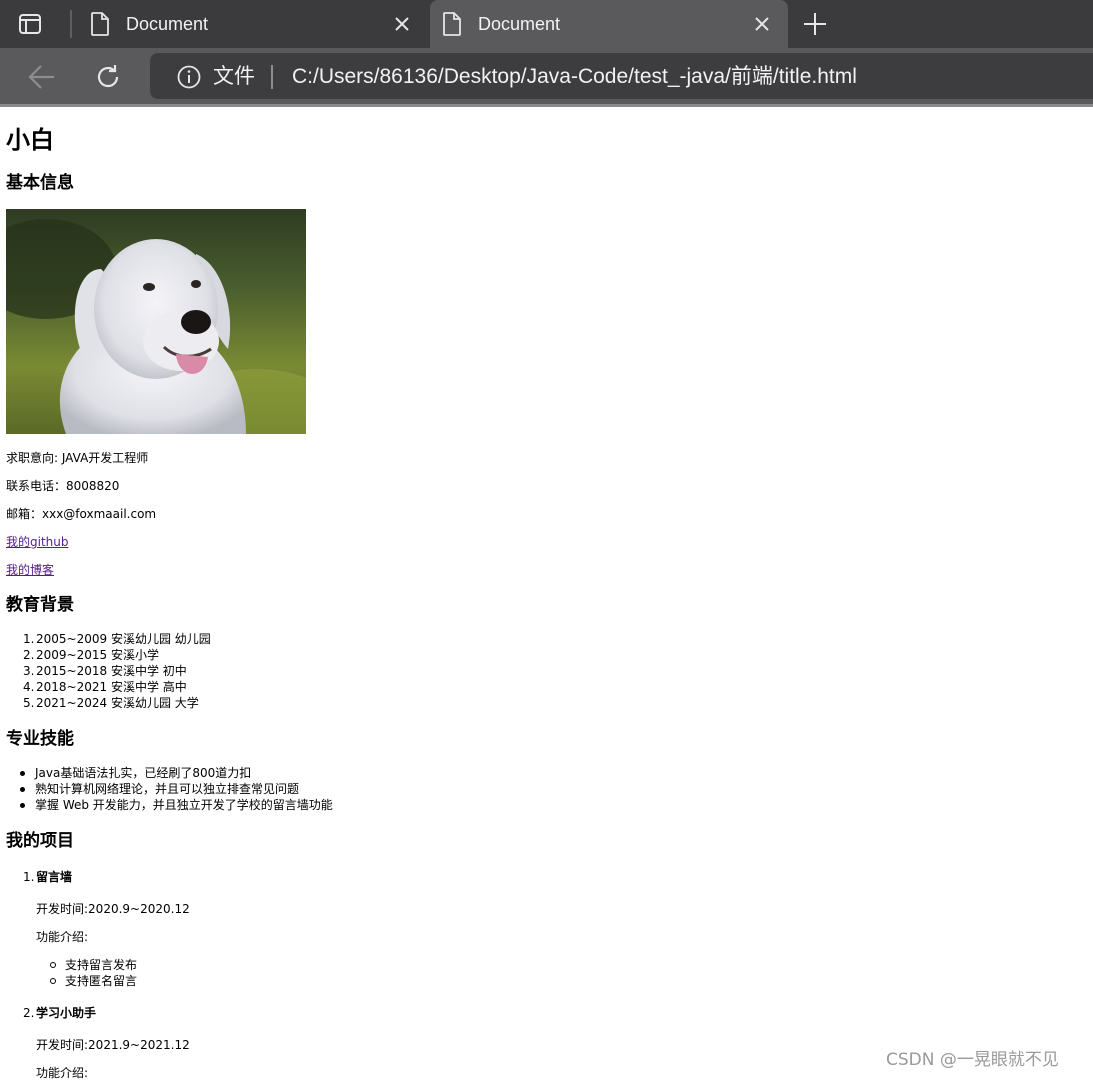 This screenshot has width=1093, height=1081. What do you see at coordinates (156, 321) in the screenshot?
I see `profile-photo` at bounding box center [156, 321].